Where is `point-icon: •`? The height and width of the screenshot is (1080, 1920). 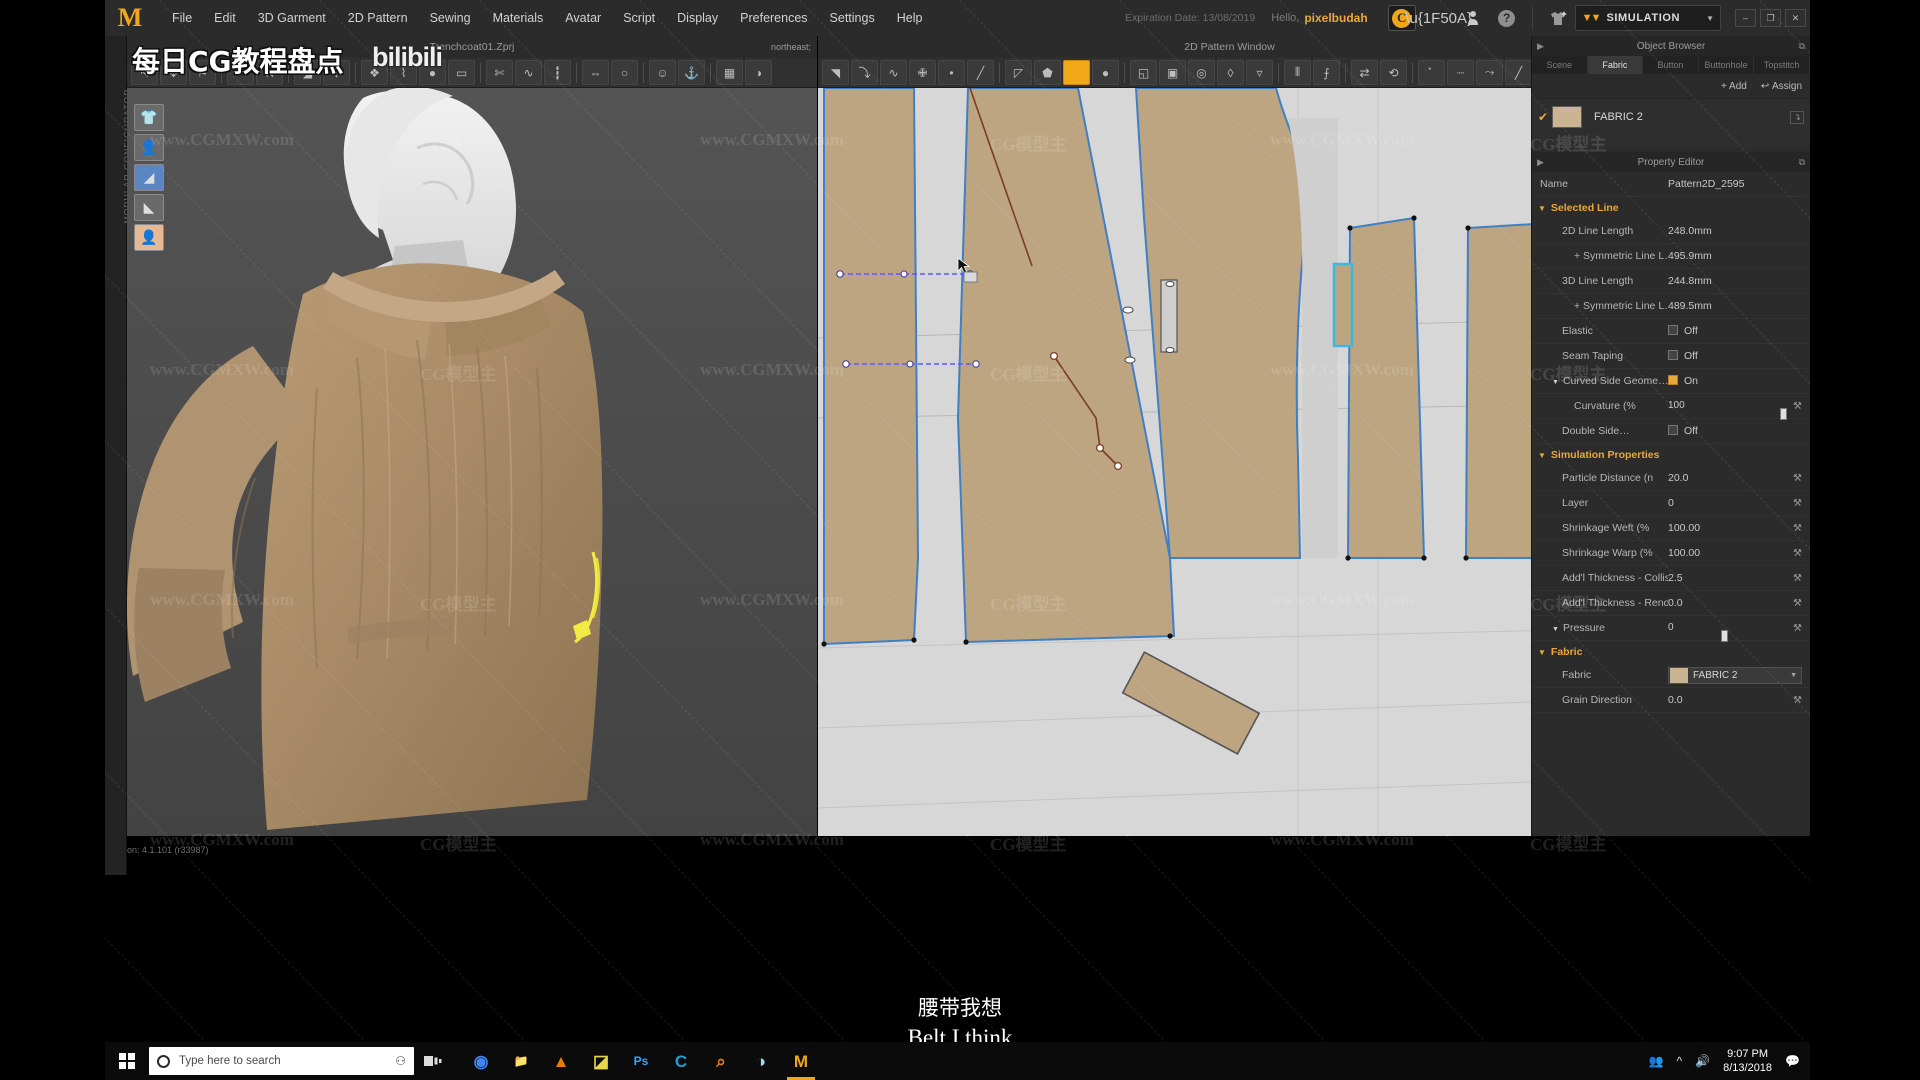
point-icon: • is located at coordinates (951, 72).